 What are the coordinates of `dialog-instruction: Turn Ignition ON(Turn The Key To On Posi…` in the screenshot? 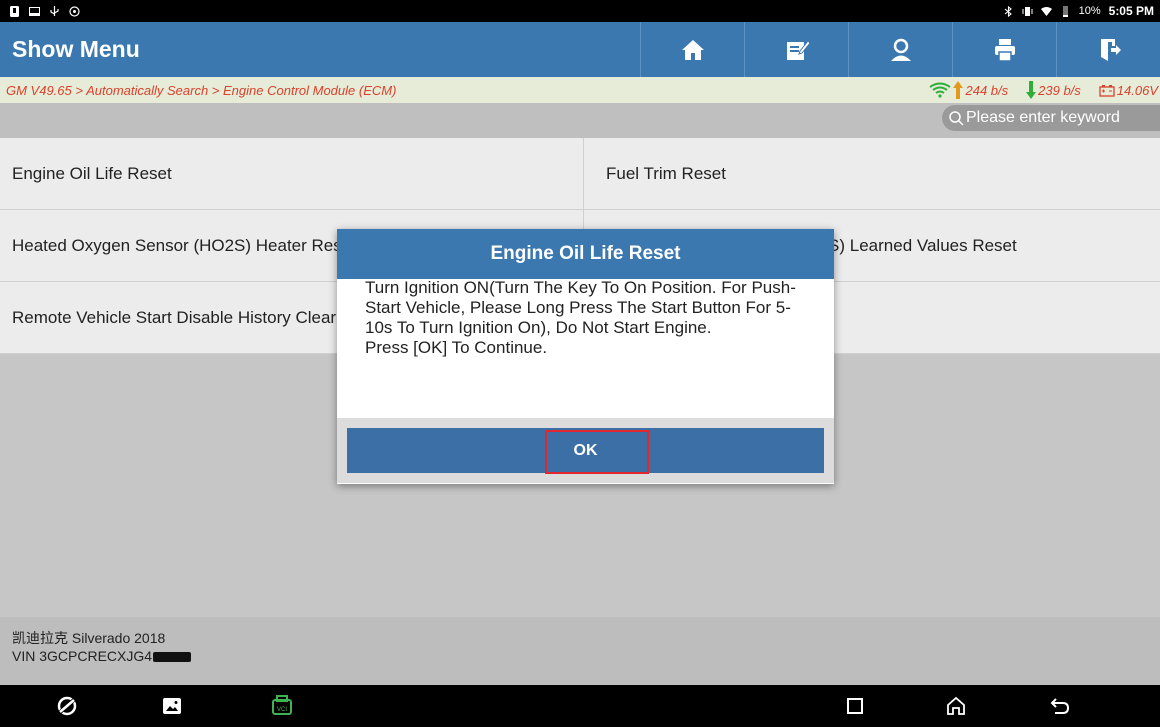 It's located at (580, 307).